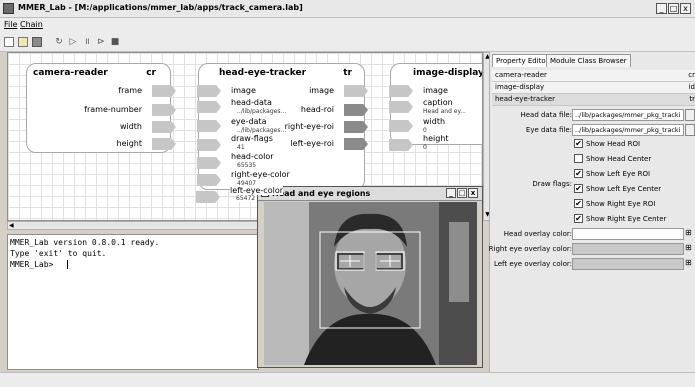 The image size is (695, 387). Describe the element at coordinates (621, 204) in the screenshot. I see `flag-label: Show Right Eye ROI` at that location.